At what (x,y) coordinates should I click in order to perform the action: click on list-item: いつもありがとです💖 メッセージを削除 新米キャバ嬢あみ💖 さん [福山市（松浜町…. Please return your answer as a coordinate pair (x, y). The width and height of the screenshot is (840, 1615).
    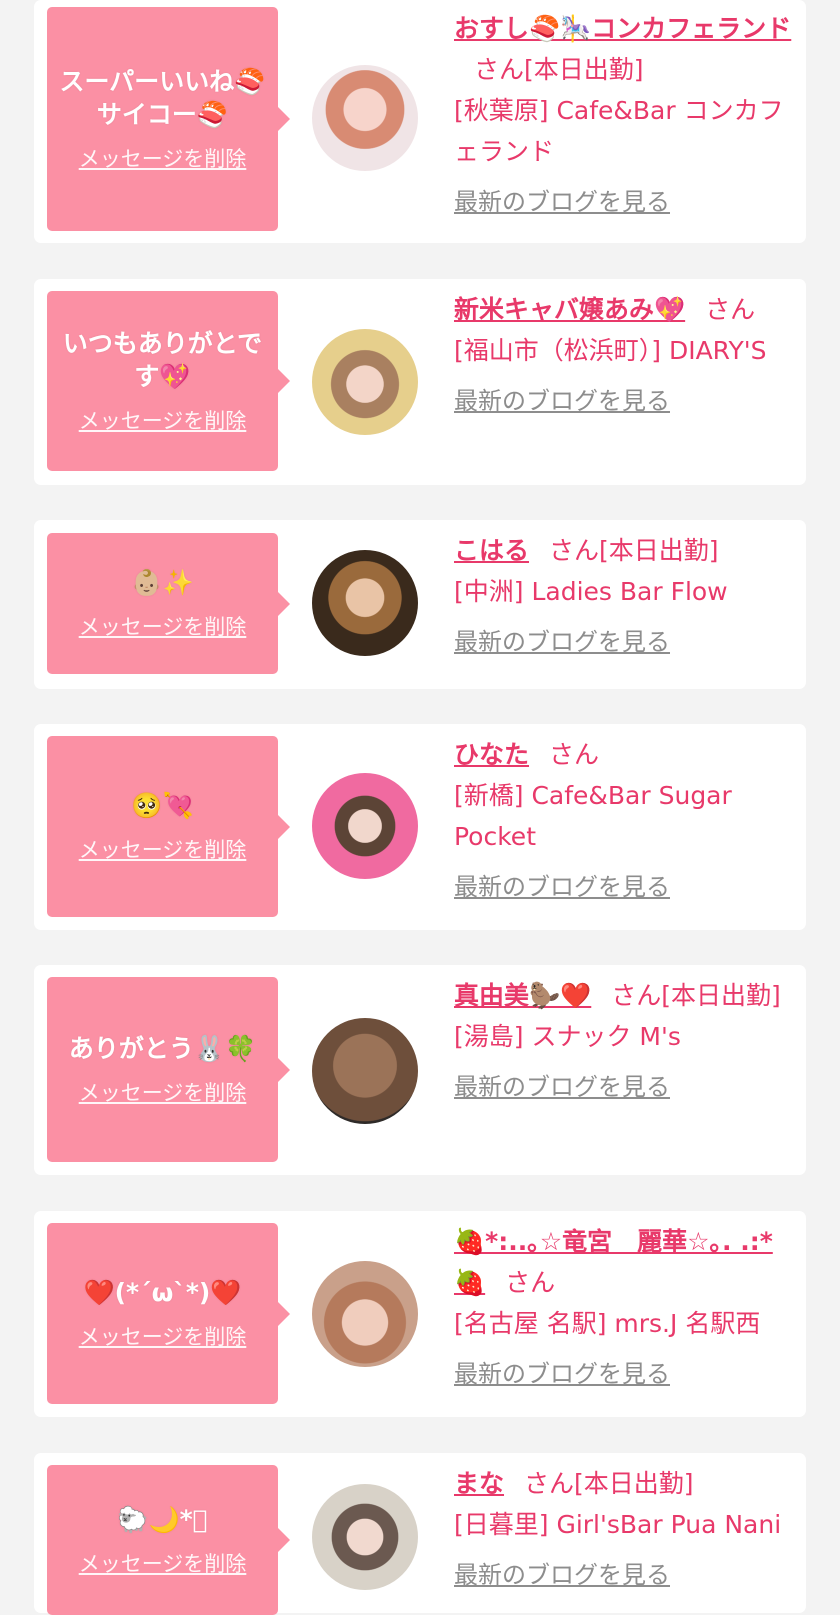
    Looking at the image, I should click on (420, 382).